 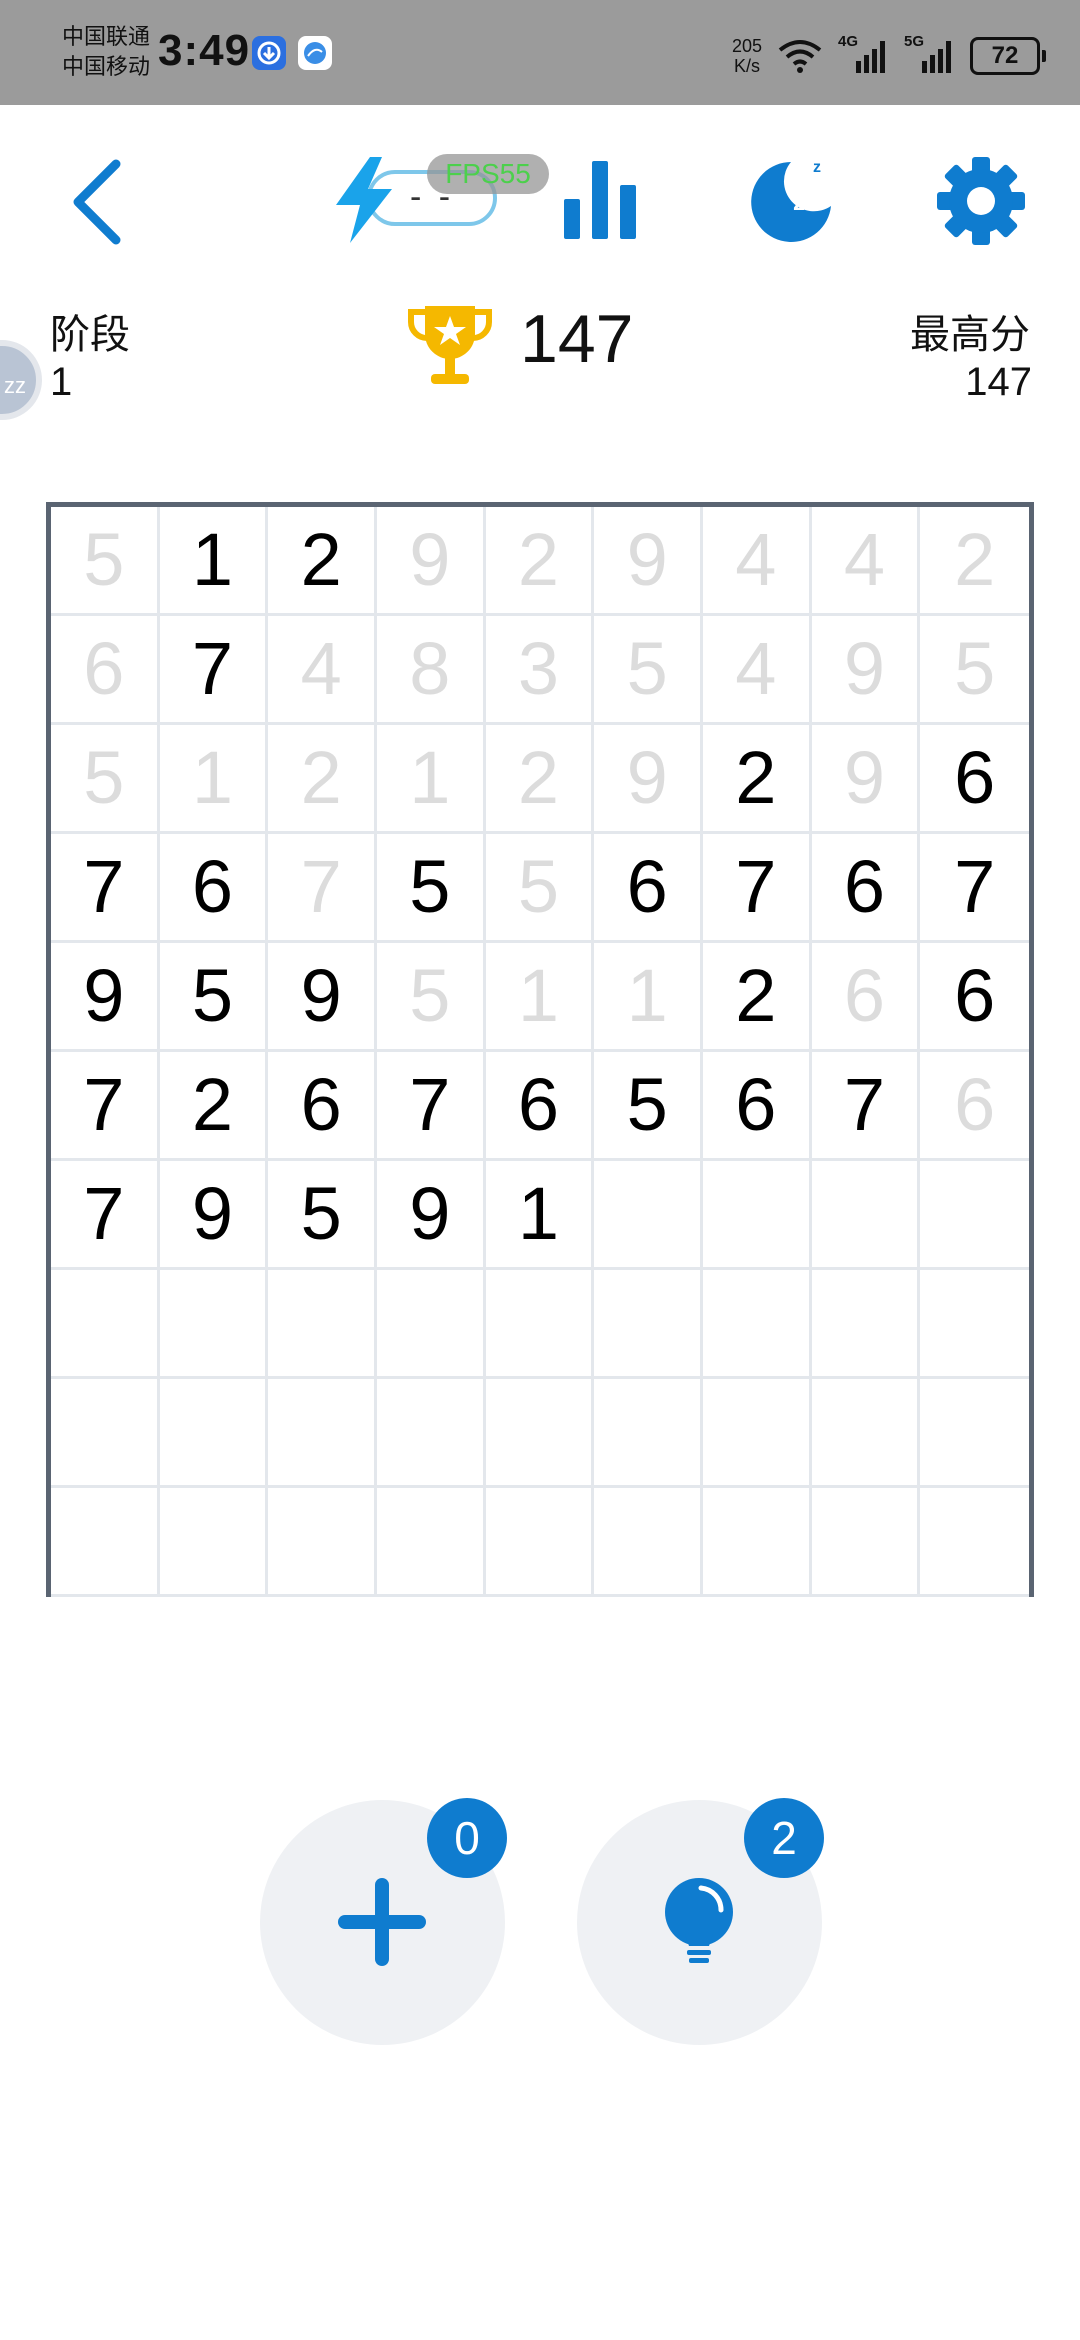 What do you see at coordinates (106, 36) in the screenshot?
I see `carrier-1: 中国联通` at bounding box center [106, 36].